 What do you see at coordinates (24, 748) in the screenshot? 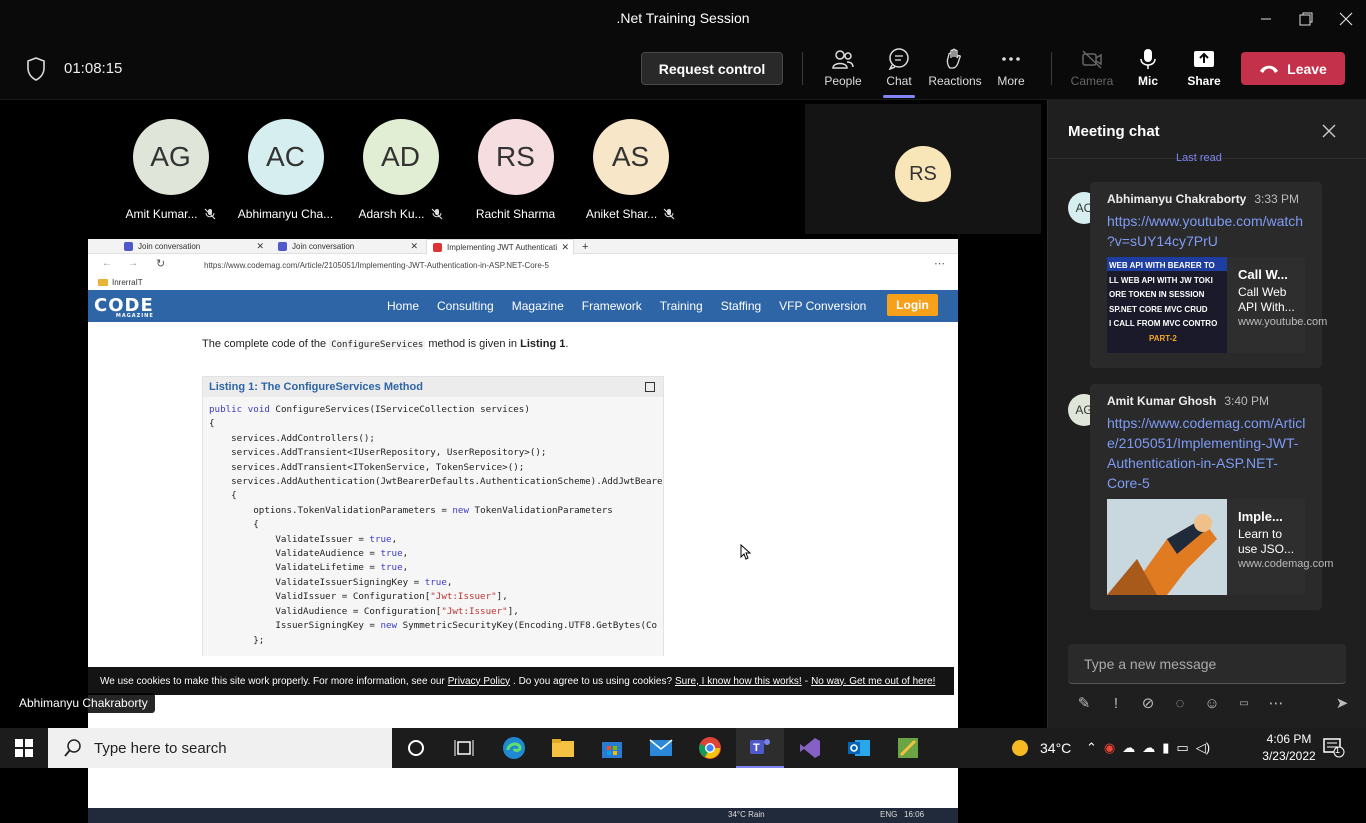
I see `start-button` at bounding box center [24, 748].